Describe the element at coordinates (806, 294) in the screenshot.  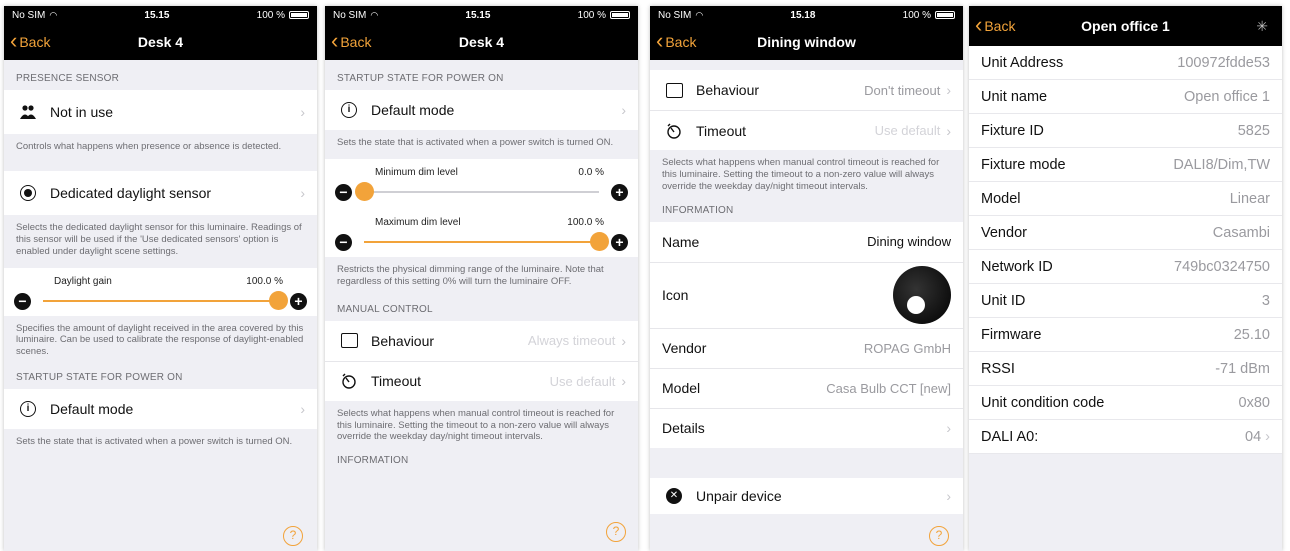
I see `icon-cell: Icon` at that location.